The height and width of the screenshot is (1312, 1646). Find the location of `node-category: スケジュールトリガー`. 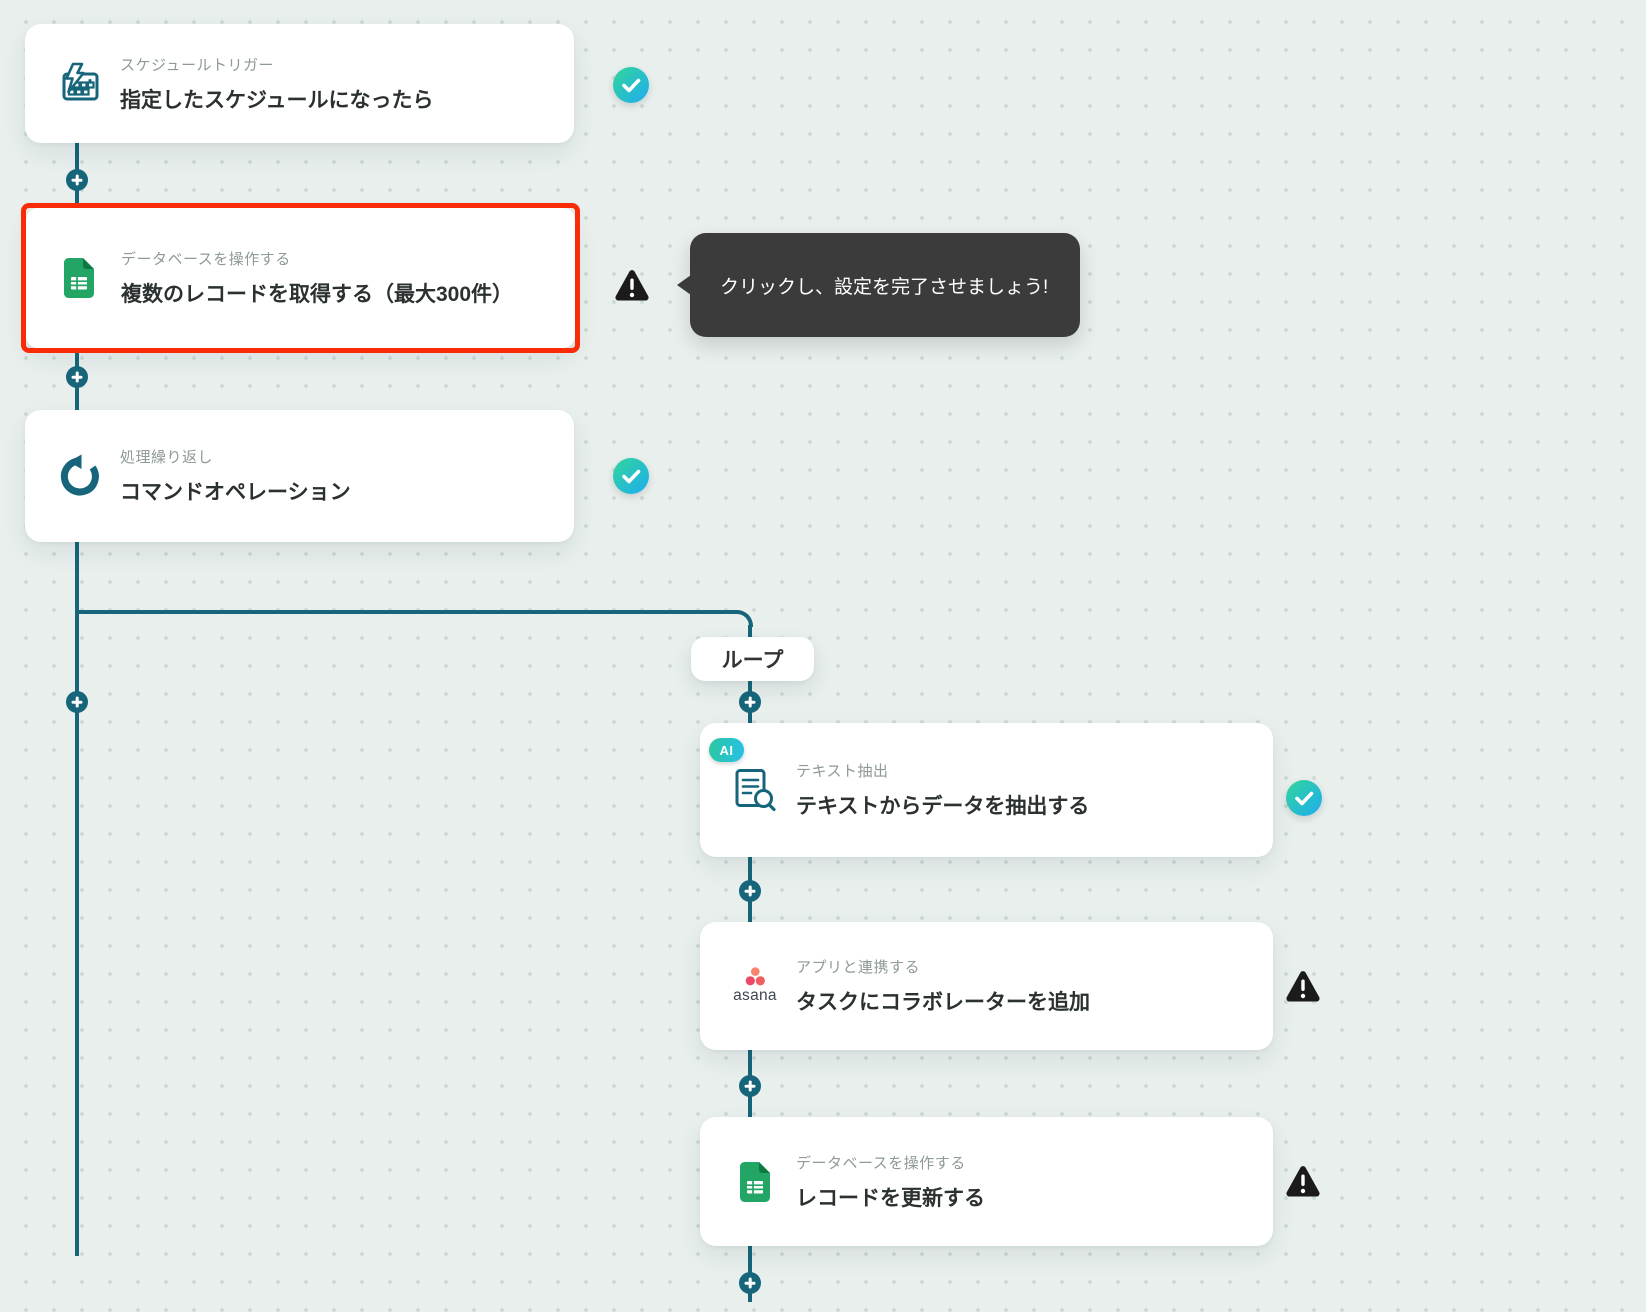

node-category: スケジュールトリガー is located at coordinates (197, 65).